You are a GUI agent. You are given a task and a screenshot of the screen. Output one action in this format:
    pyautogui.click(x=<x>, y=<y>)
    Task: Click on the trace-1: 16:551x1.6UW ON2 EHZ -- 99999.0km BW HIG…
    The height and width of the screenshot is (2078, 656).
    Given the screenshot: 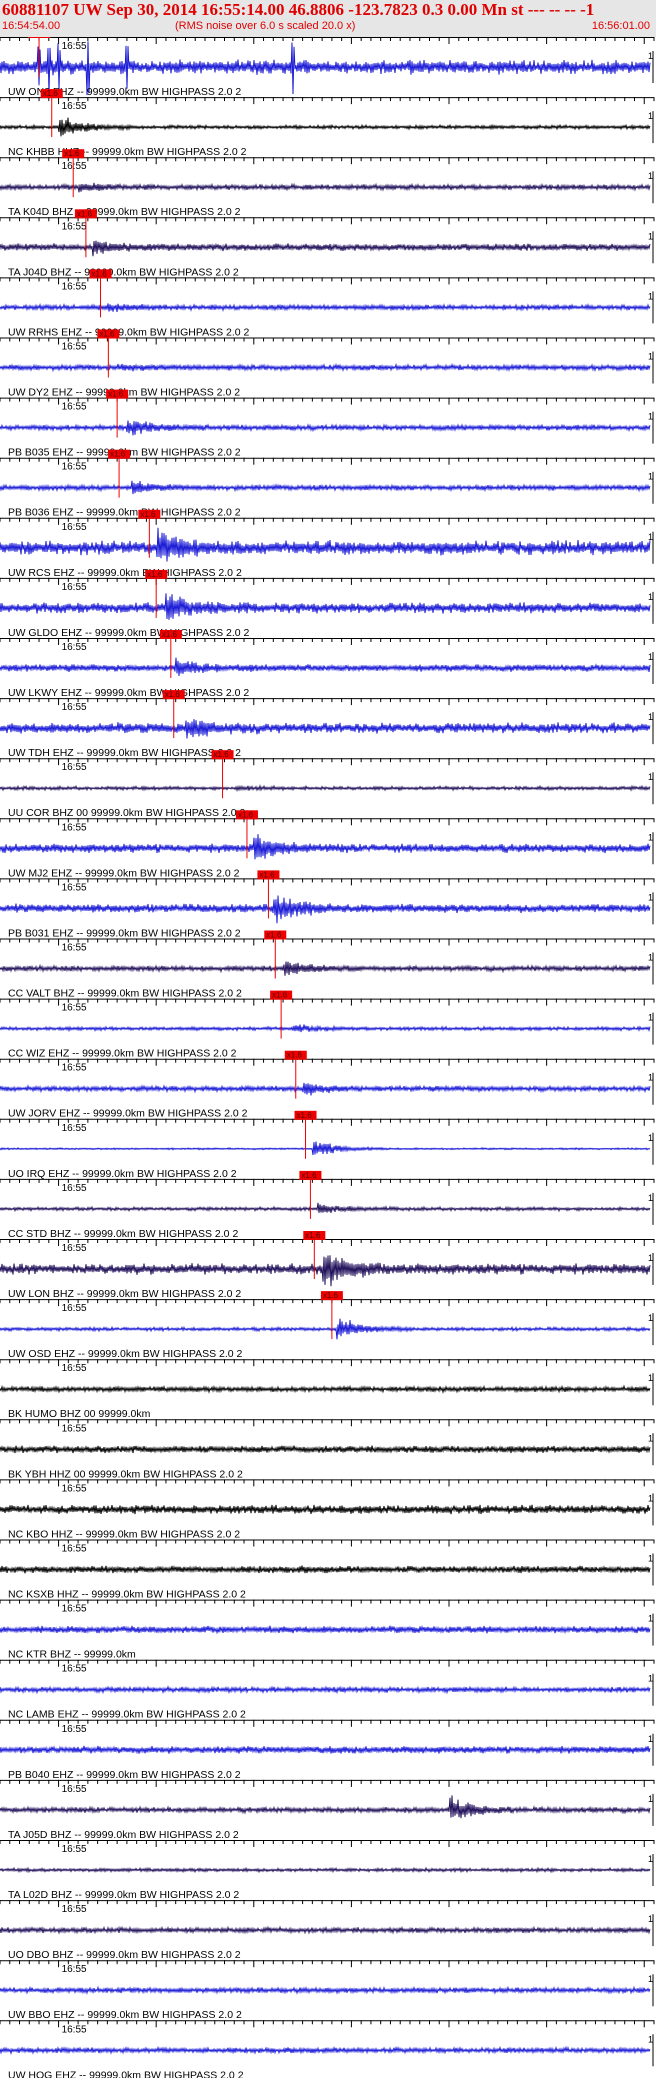 What is the action you would take?
    pyautogui.click(x=327, y=67)
    